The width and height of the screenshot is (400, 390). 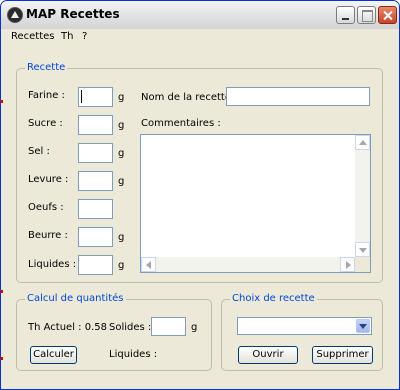 What do you see at coordinates (362, 196) in the screenshot?
I see `vertical-scrollbar` at bounding box center [362, 196].